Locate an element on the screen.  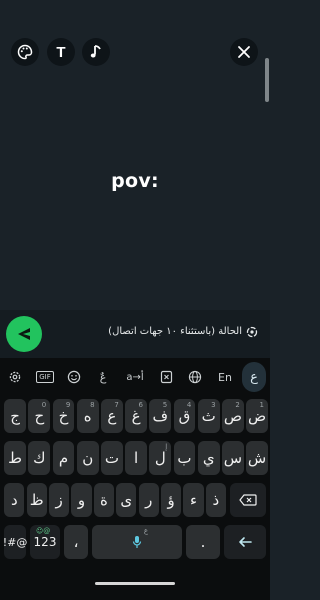
key-ص: ص2 is located at coordinates (233, 416).